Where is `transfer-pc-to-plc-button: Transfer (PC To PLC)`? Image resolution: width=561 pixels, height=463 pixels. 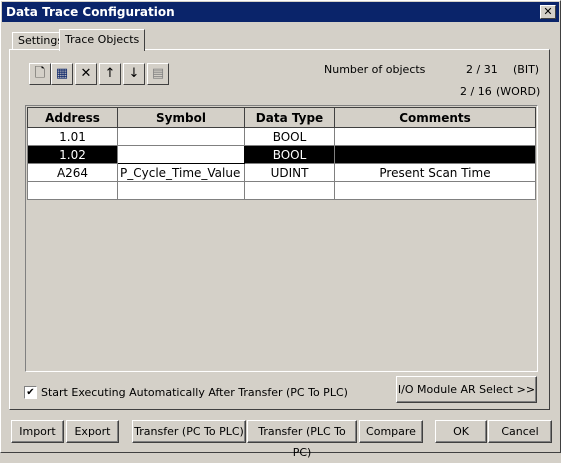 transfer-pc-to-plc-button: Transfer (PC To PLC) is located at coordinates (189, 431).